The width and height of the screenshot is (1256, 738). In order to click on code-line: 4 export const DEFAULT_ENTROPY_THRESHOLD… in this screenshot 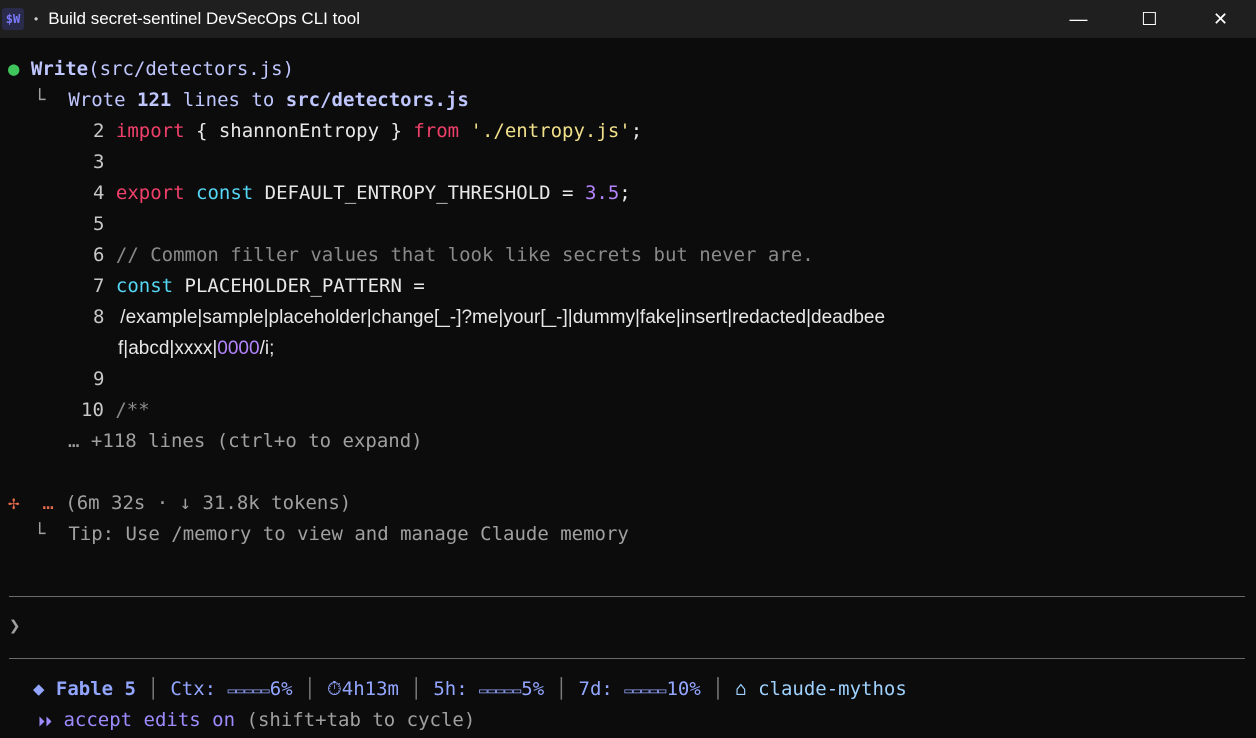, I will do `click(674, 193)`.